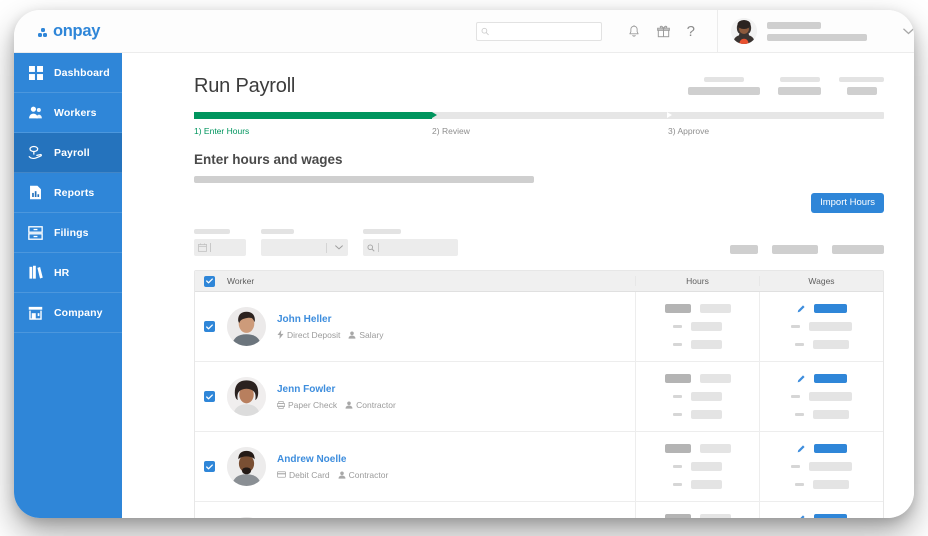 The image size is (928, 536). I want to click on sidebar-item-payroll: Payroll, so click(68, 153).